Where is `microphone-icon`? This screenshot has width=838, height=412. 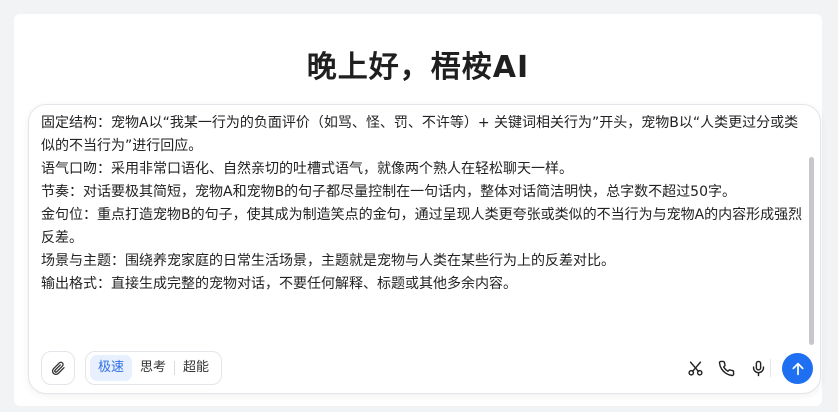 microphone-icon is located at coordinates (758, 368).